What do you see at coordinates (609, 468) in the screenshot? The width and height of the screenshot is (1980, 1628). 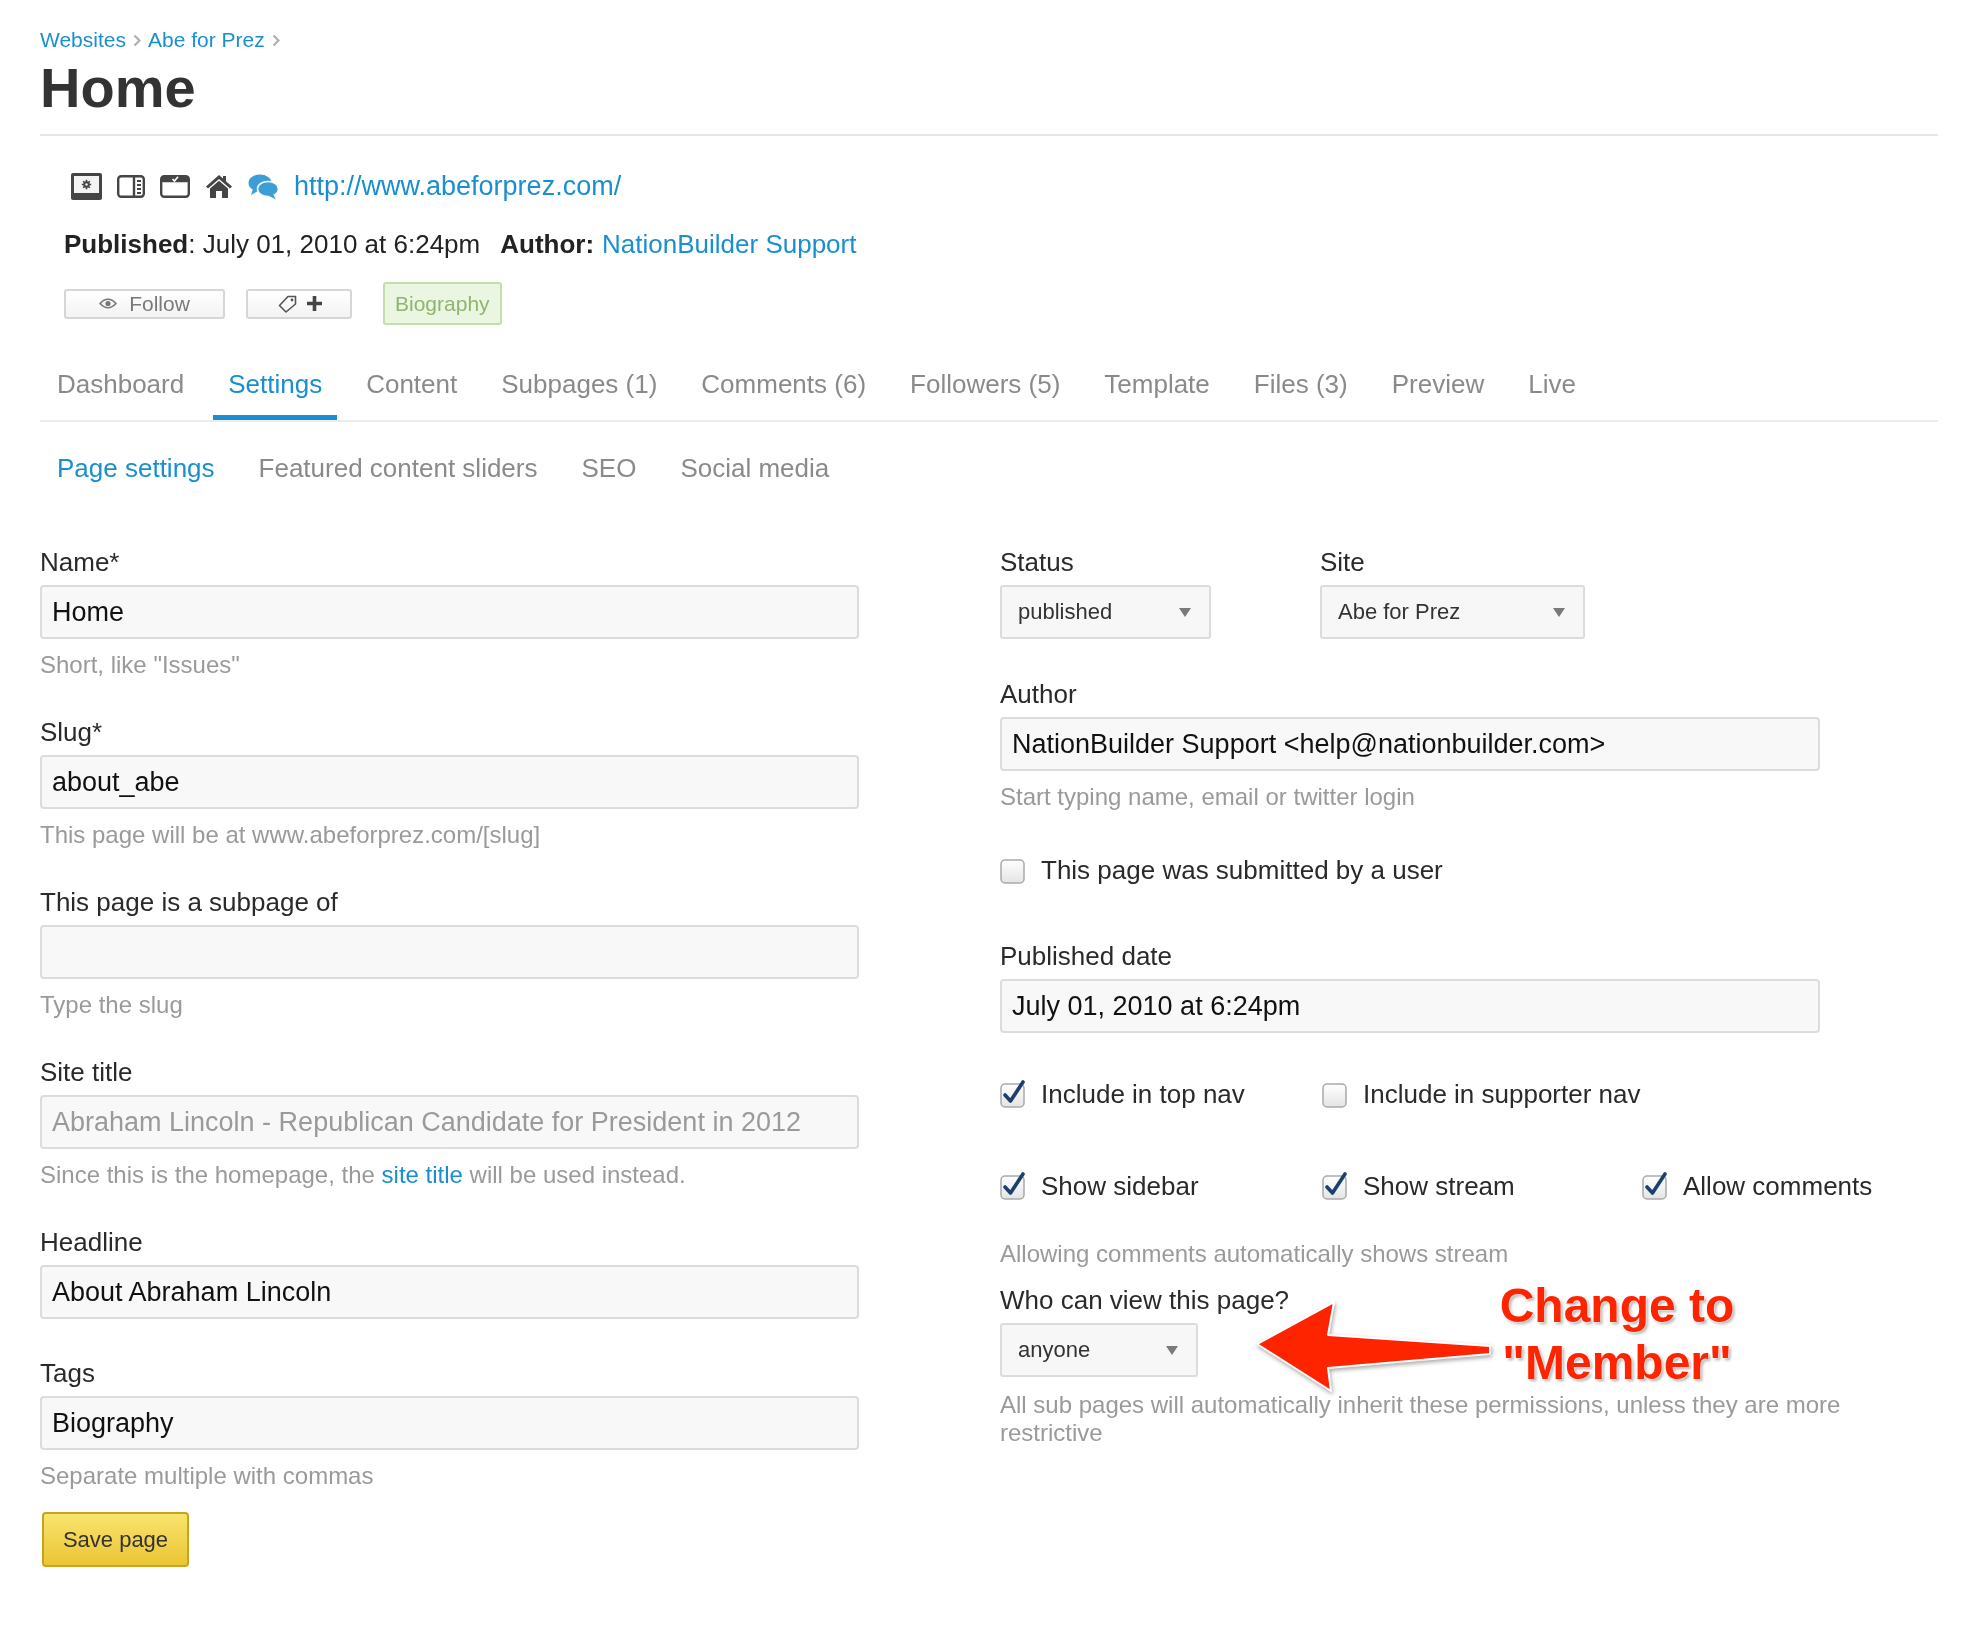 I see `sub-tab: SEO` at bounding box center [609, 468].